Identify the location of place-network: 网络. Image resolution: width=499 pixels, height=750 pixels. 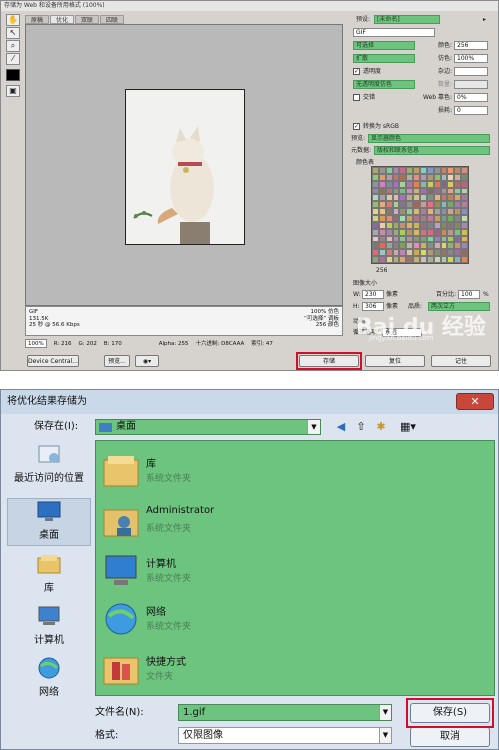
(49, 679).